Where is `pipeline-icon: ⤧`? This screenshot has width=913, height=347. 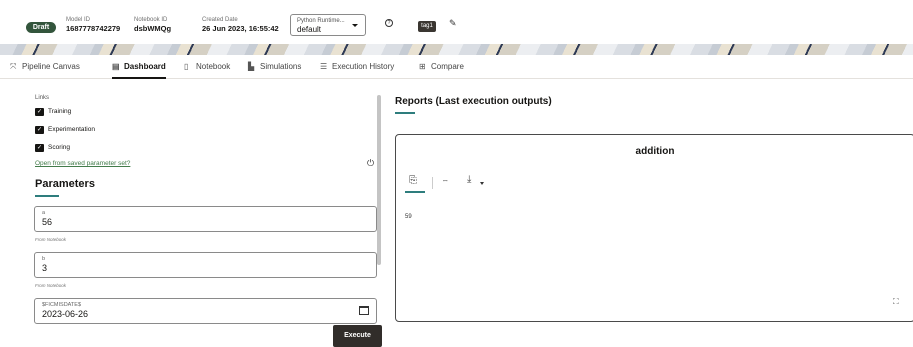 pipeline-icon: ⤧ is located at coordinates (13, 66).